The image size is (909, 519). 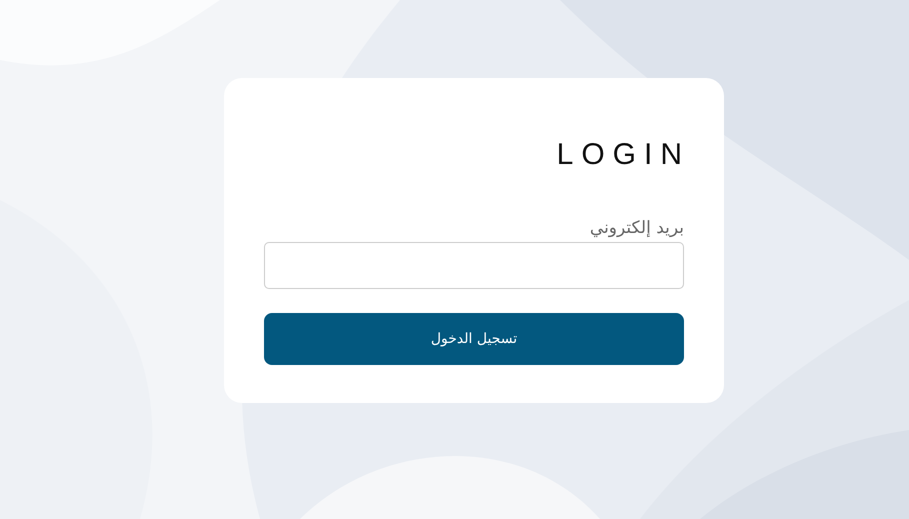 What do you see at coordinates (474, 265) in the screenshot?
I see `email-field` at bounding box center [474, 265].